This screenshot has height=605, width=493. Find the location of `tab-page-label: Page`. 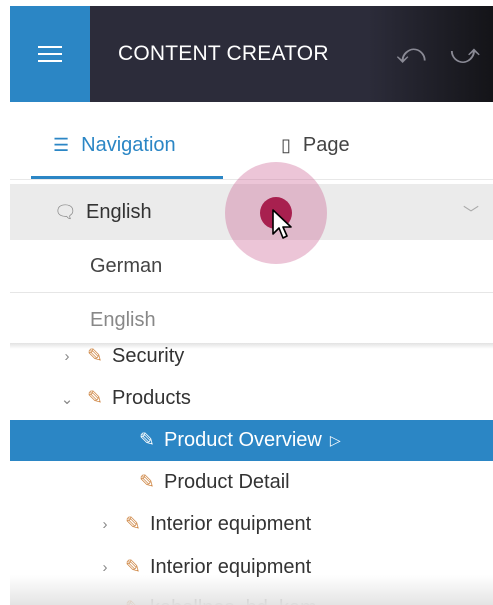

tab-page-label: Page is located at coordinates (326, 145).